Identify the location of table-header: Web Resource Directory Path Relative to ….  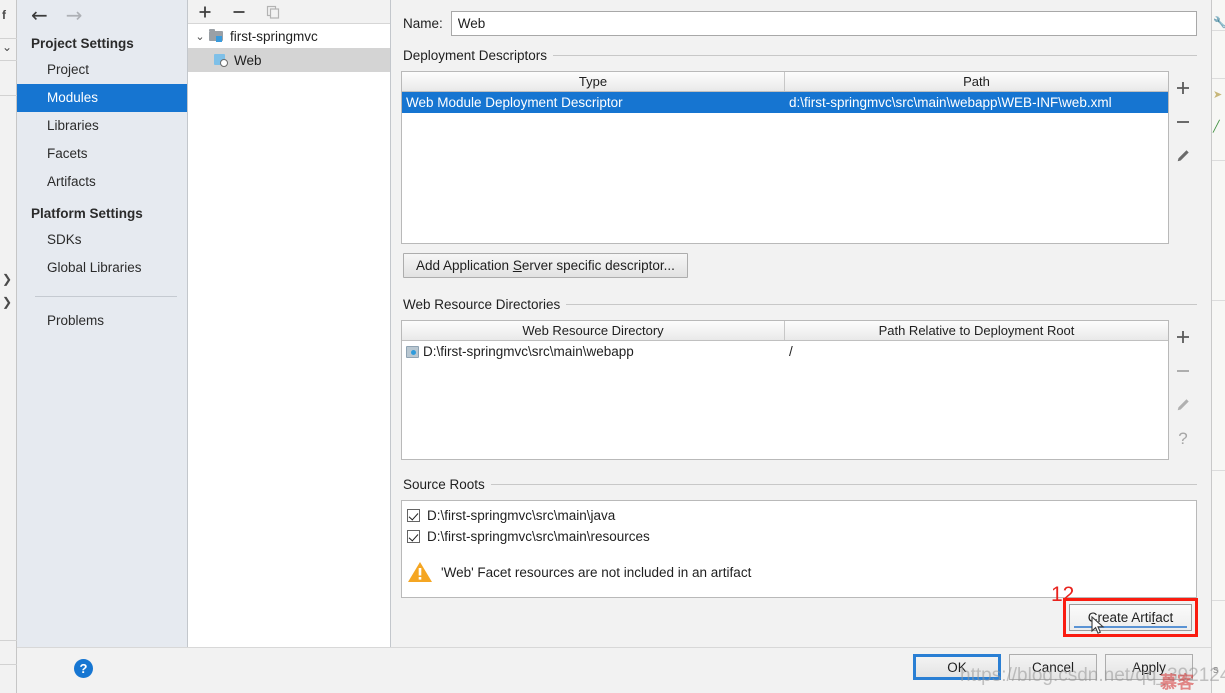
(785, 331).